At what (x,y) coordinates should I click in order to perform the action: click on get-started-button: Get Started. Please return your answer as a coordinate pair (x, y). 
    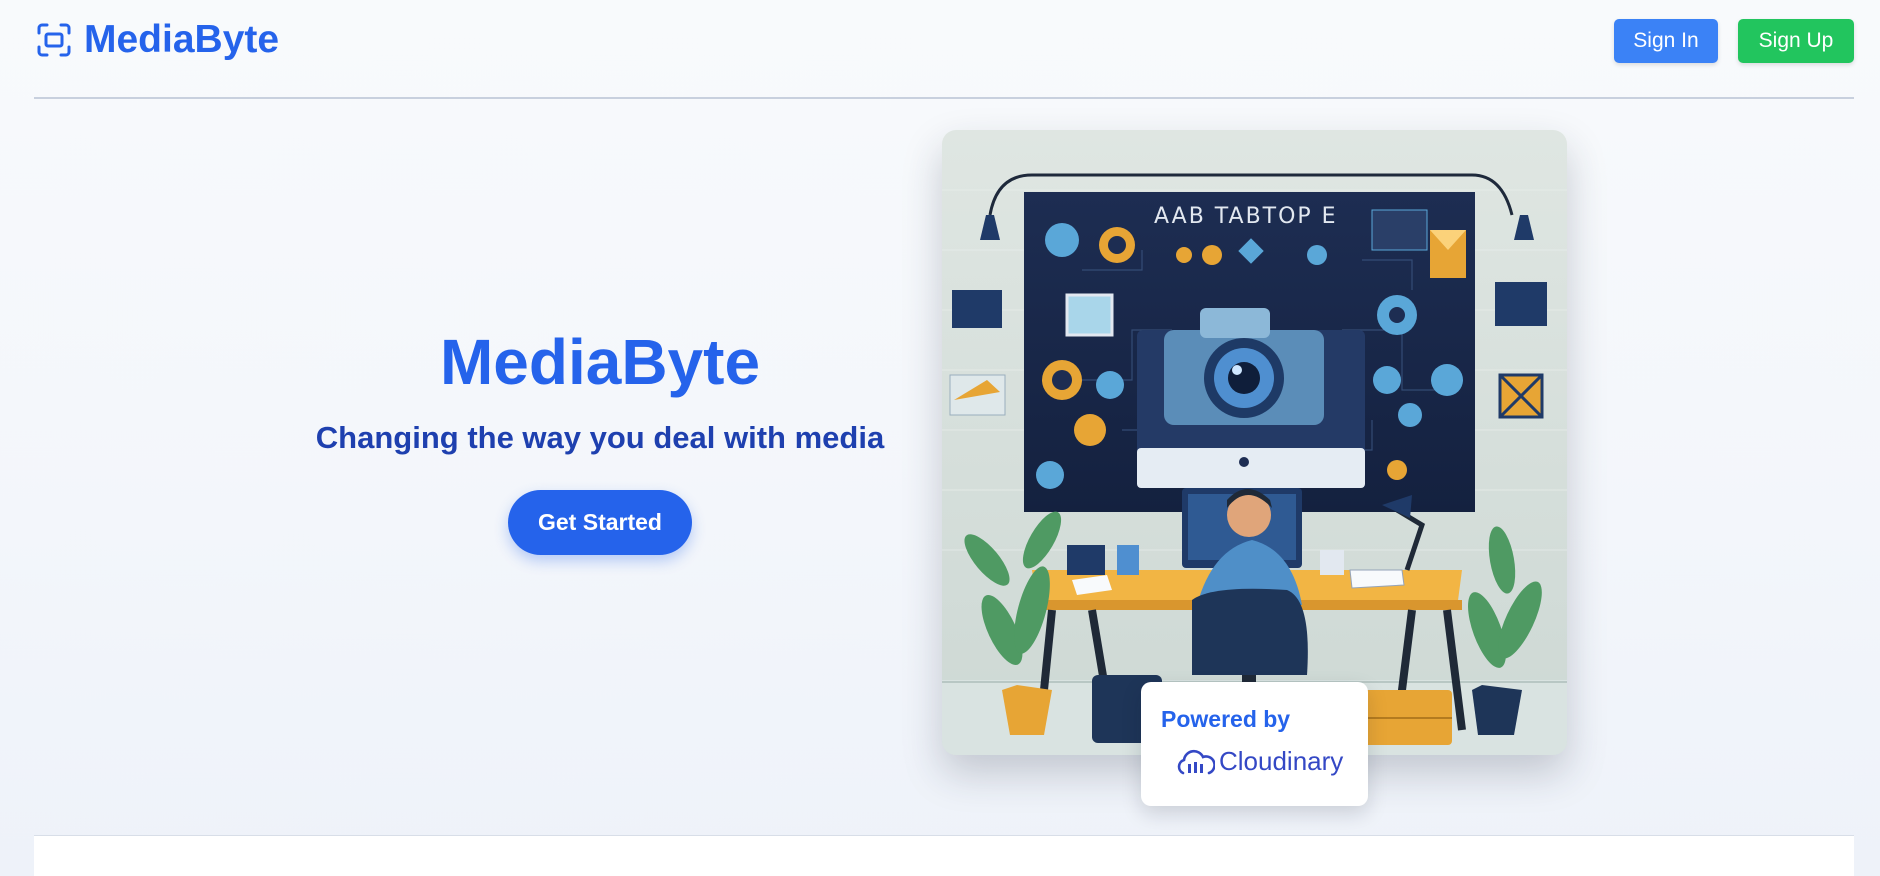
    Looking at the image, I should click on (600, 522).